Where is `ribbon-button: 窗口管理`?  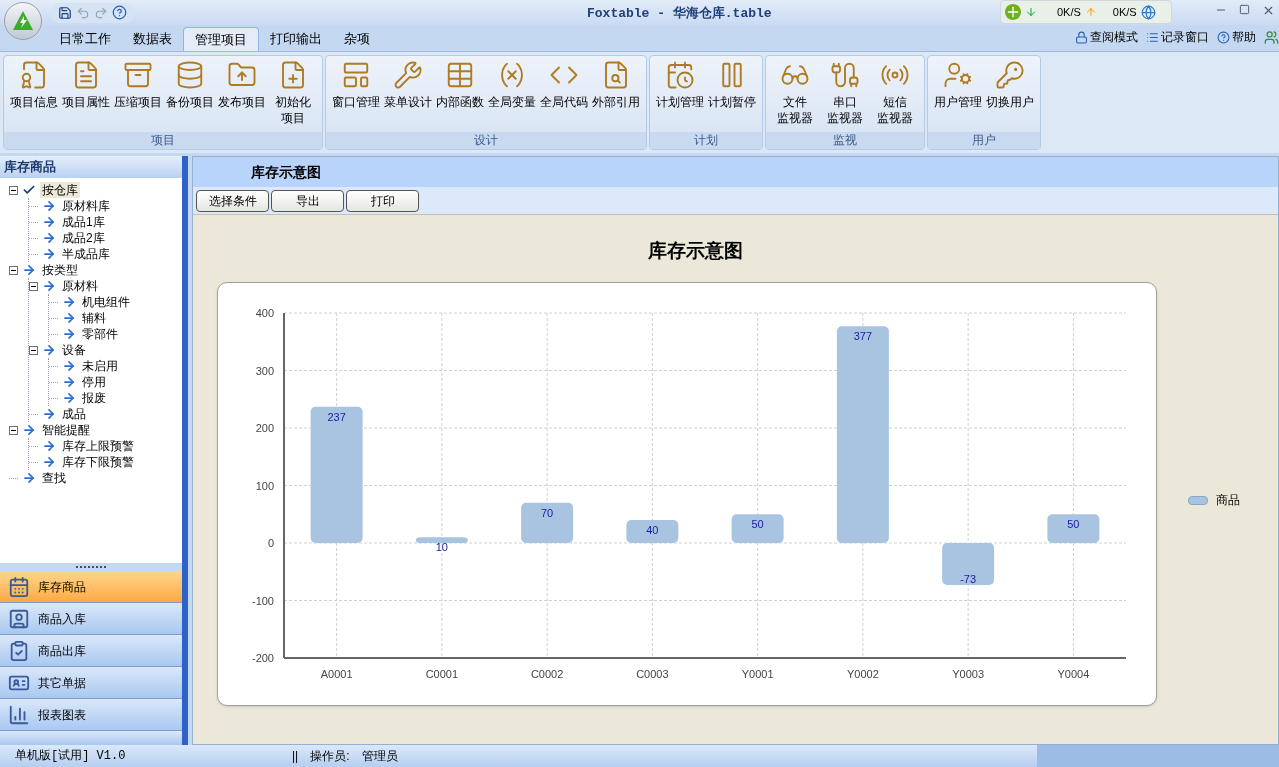 ribbon-button: 窗口管理 is located at coordinates (356, 94).